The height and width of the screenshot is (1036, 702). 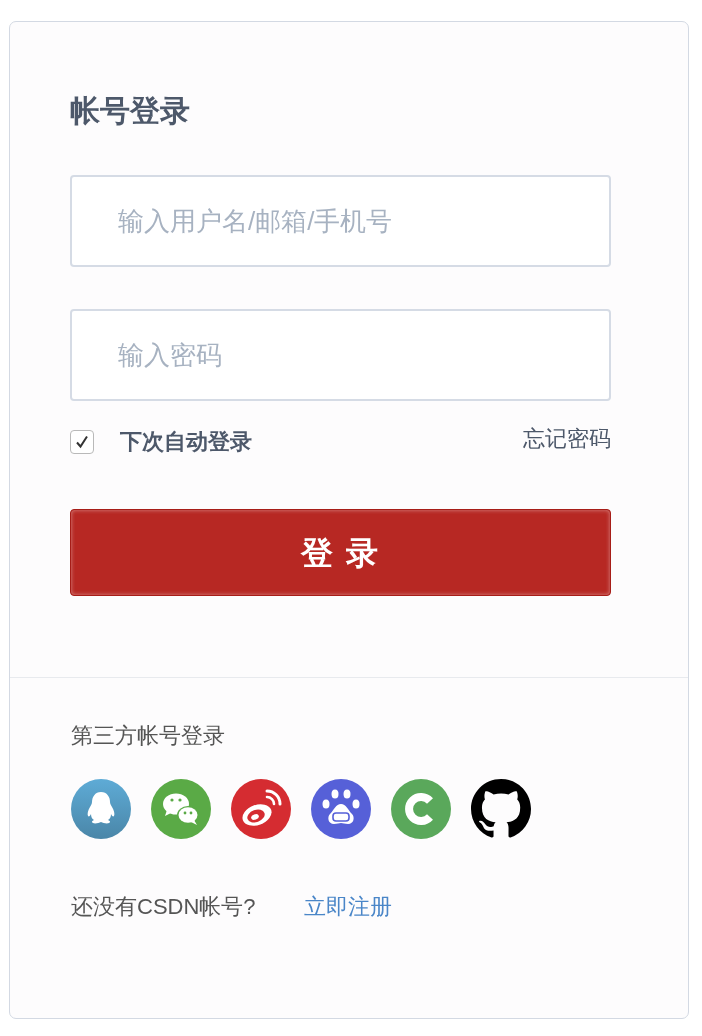 What do you see at coordinates (421, 809) in the screenshot?
I see `c-ring-icon` at bounding box center [421, 809].